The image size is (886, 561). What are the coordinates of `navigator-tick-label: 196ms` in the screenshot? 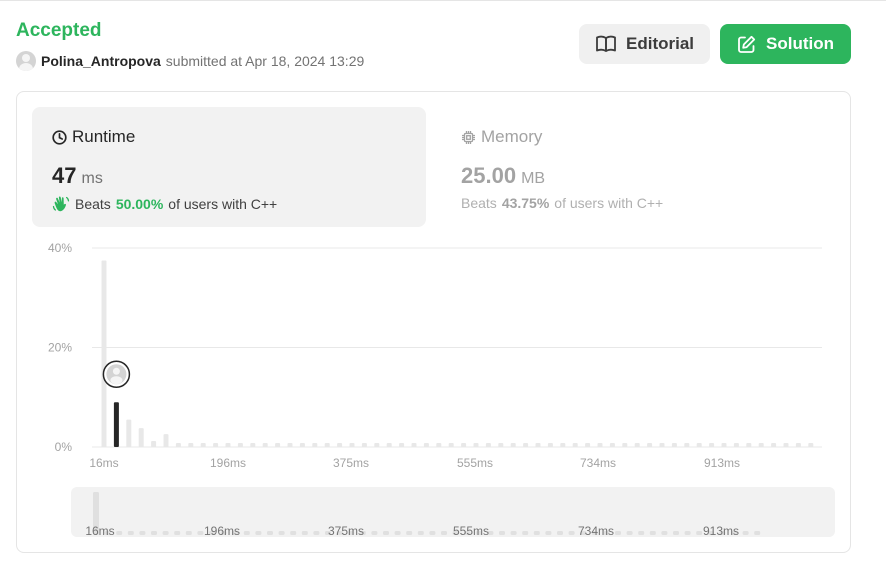 It's located at (222, 531).